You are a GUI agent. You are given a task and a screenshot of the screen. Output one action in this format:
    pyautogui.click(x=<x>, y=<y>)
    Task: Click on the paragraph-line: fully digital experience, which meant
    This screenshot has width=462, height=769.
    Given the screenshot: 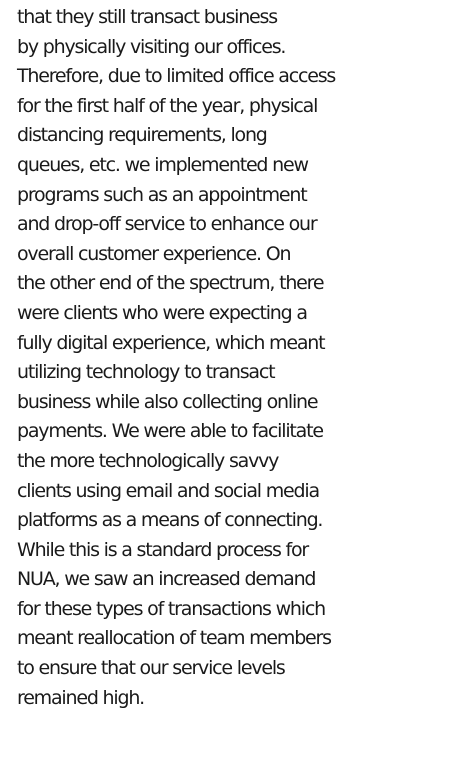 What is the action you would take?
    pyautogui.click(x=171, y=342)
    